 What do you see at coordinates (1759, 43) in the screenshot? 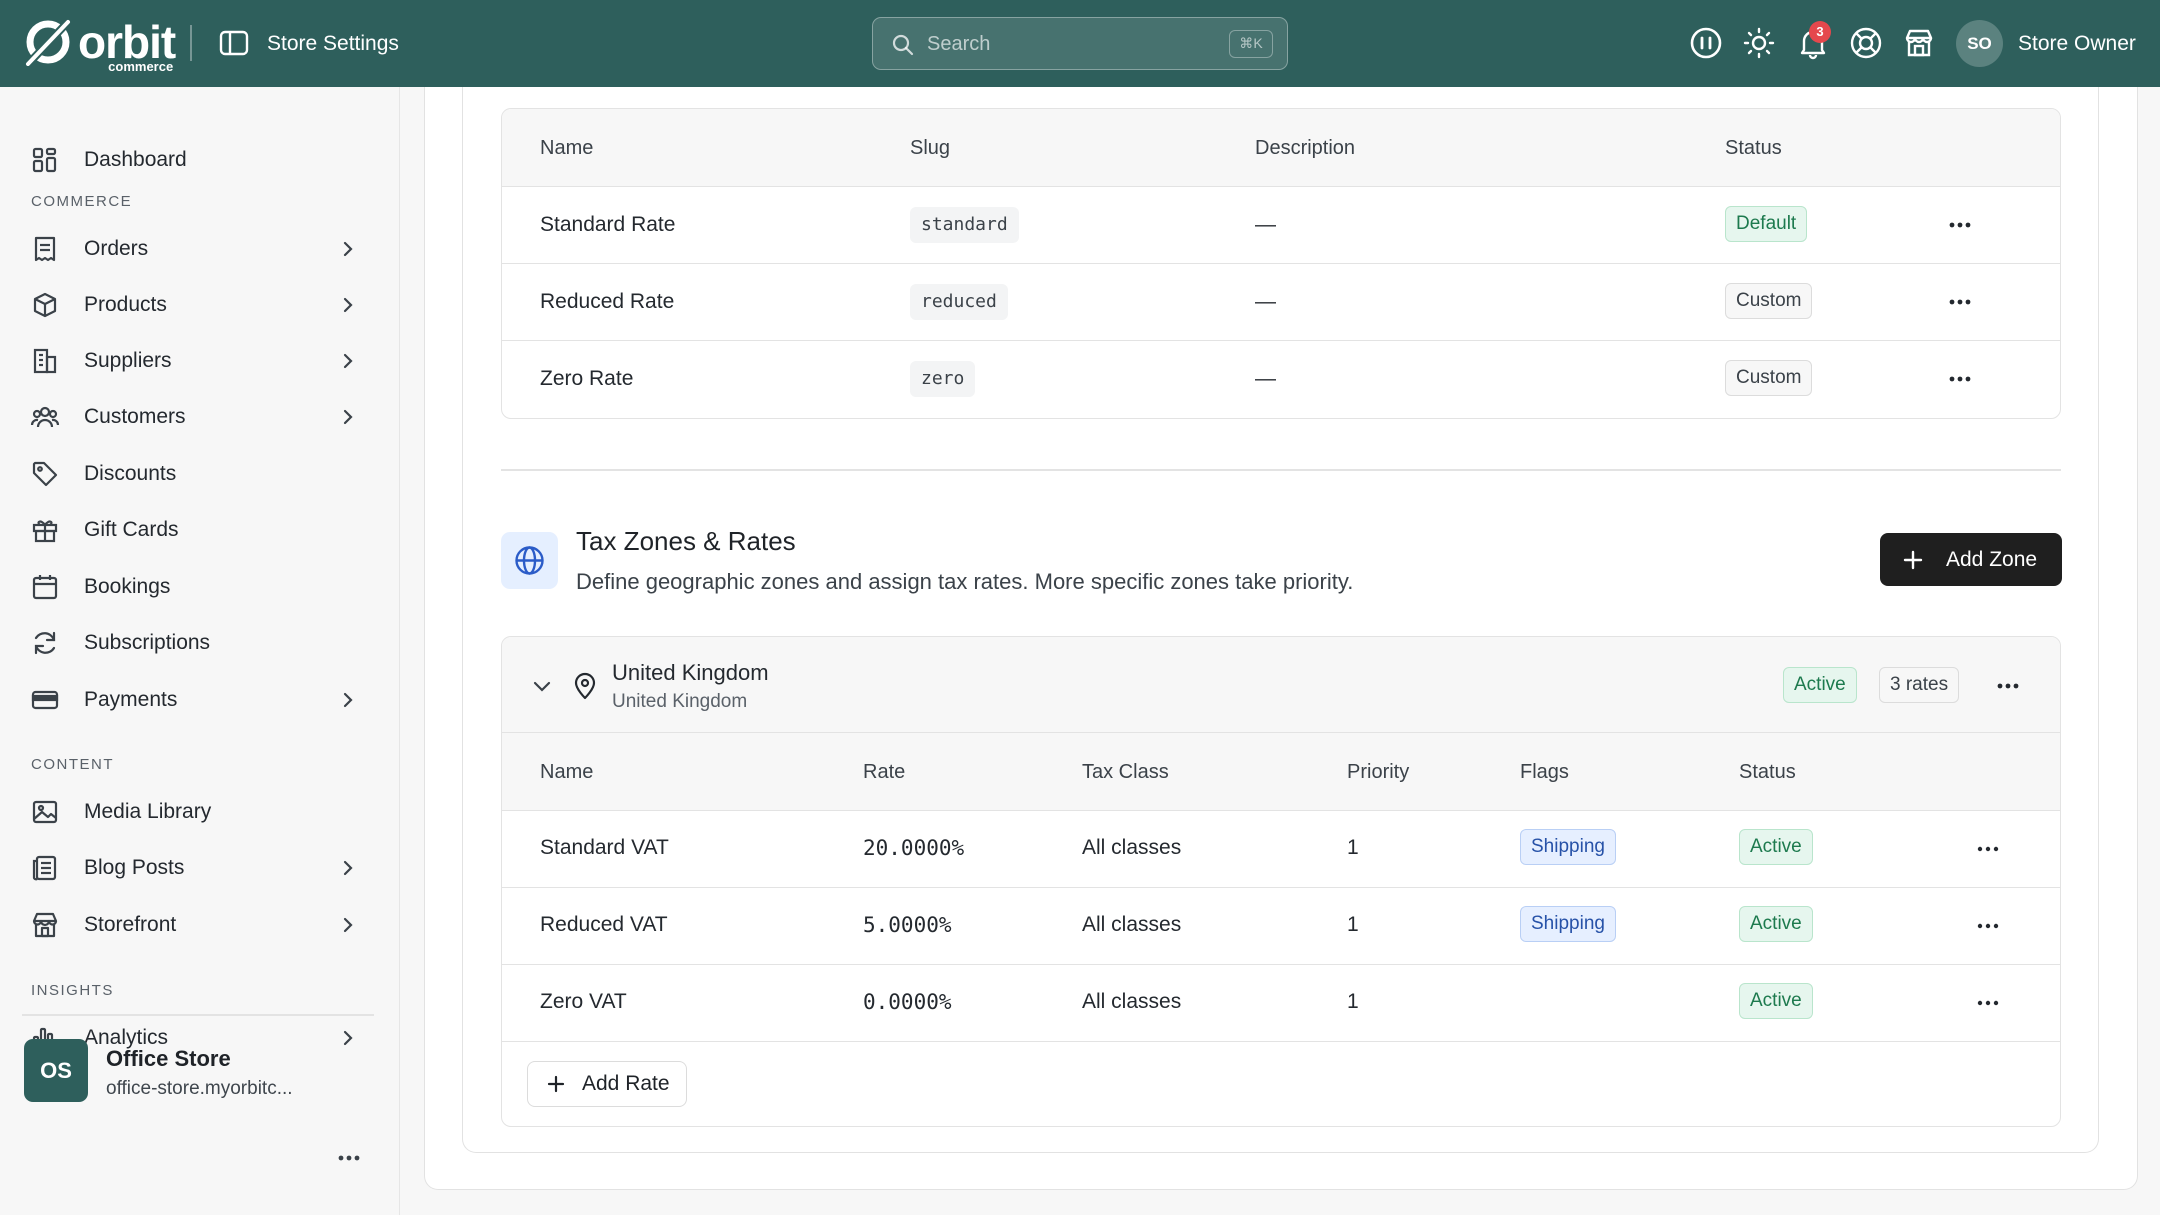
I see `theme-toggle-icon` at bounding box center [1759, 43].